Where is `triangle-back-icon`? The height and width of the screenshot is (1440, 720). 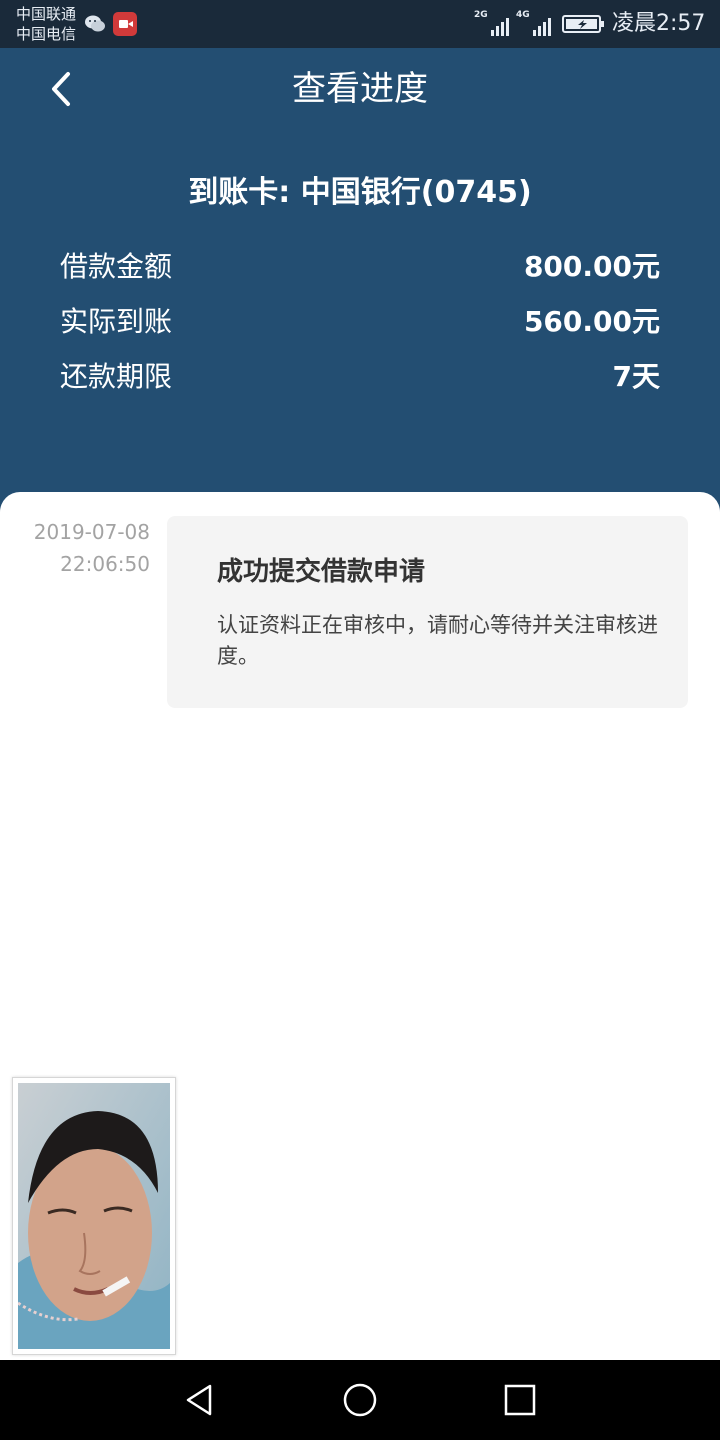 triangle-back-icon is located at coordinates (200, 1400).